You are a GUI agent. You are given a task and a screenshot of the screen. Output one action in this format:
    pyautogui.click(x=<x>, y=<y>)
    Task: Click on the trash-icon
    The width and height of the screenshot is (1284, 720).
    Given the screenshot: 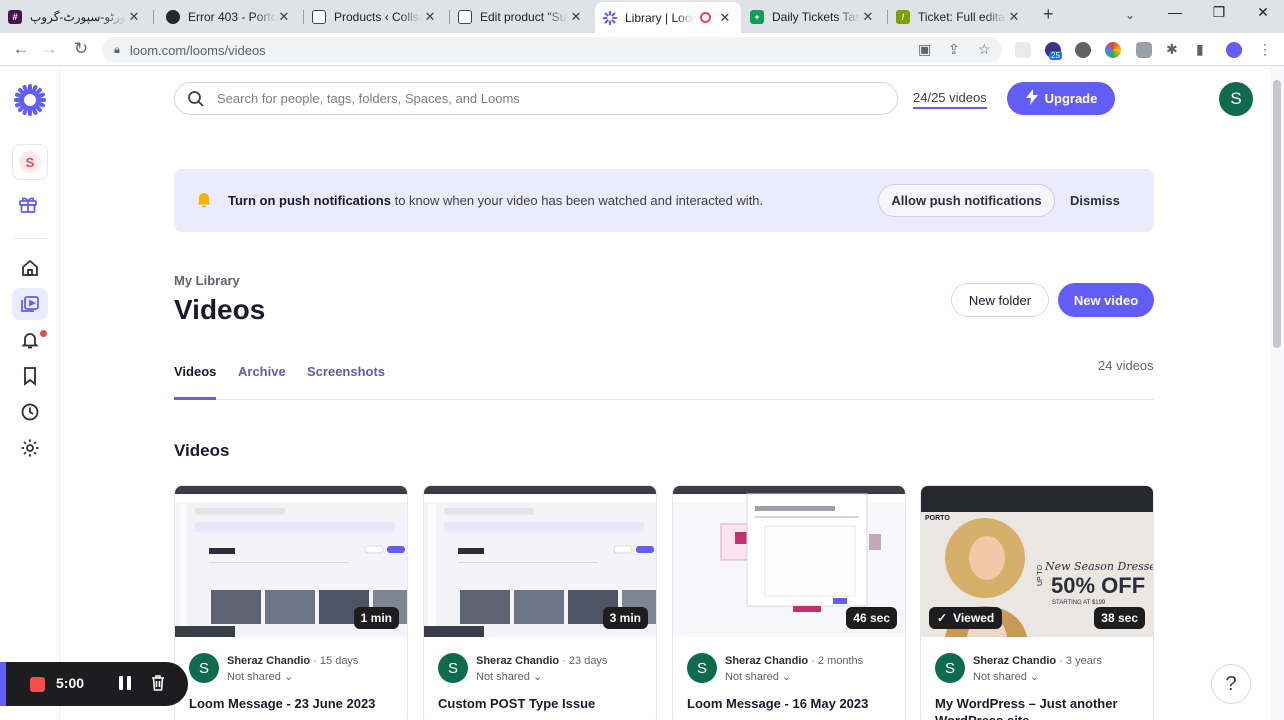 What is the action you would take?
    pyautogui.click(x=158, y=685)
    